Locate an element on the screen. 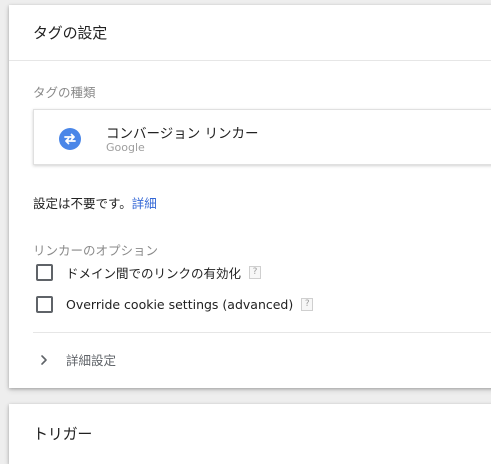  tag-type-vendor: Google is located at coordinates (125, 147).